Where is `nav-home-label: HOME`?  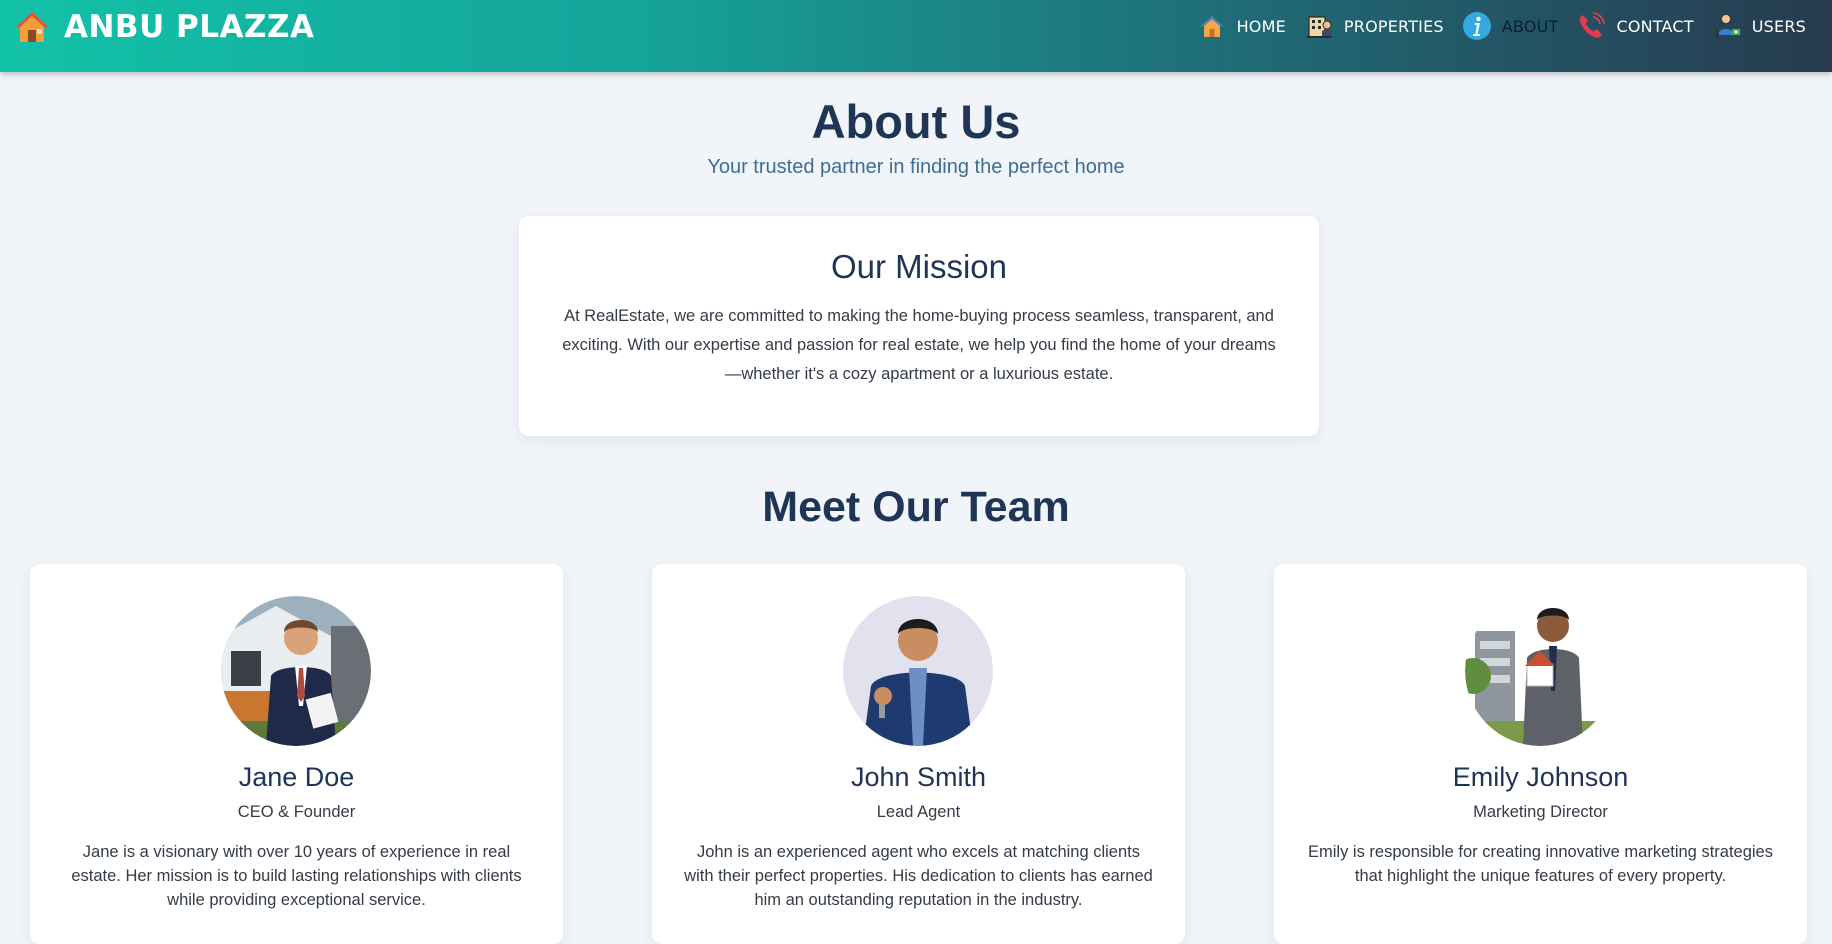 nav-home-label: HOME is located at coordinates (1261, 26).